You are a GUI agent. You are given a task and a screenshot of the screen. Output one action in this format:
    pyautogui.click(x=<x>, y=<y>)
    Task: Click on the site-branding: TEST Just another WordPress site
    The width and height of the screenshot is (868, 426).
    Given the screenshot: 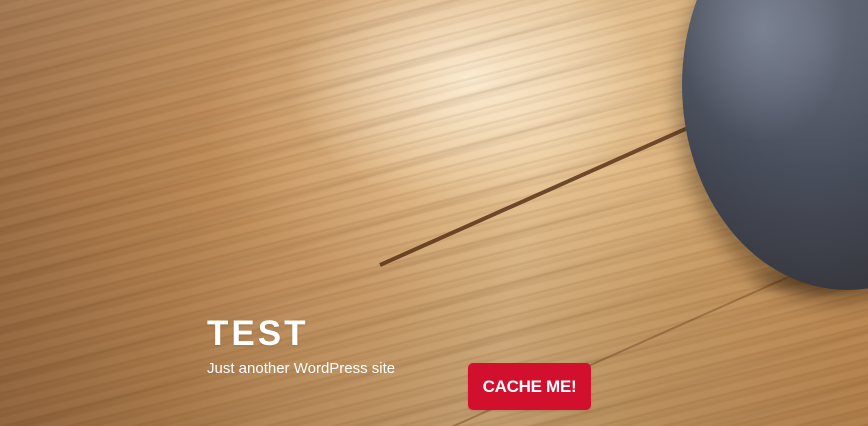 What is the action you would take?
    pyautogui.click(x=301, y=346)
    